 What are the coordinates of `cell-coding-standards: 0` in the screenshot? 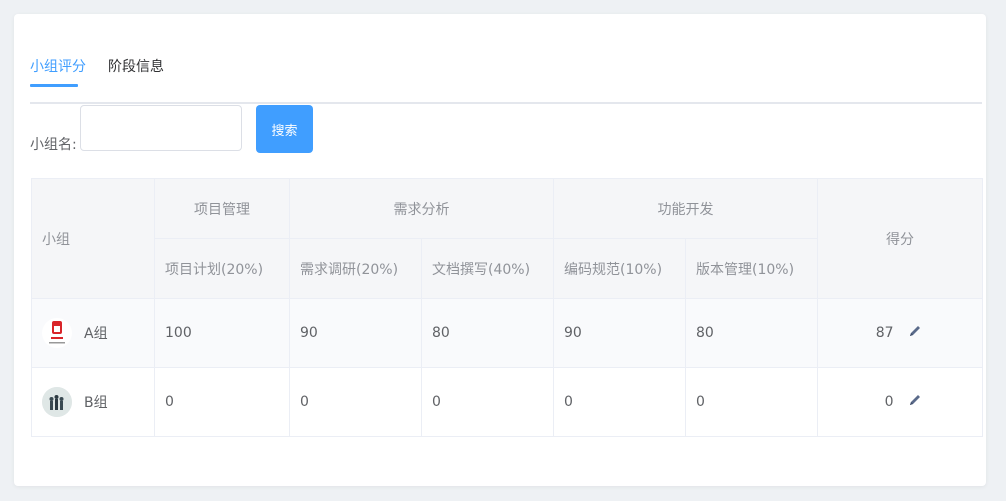 It's located at (619, 402).